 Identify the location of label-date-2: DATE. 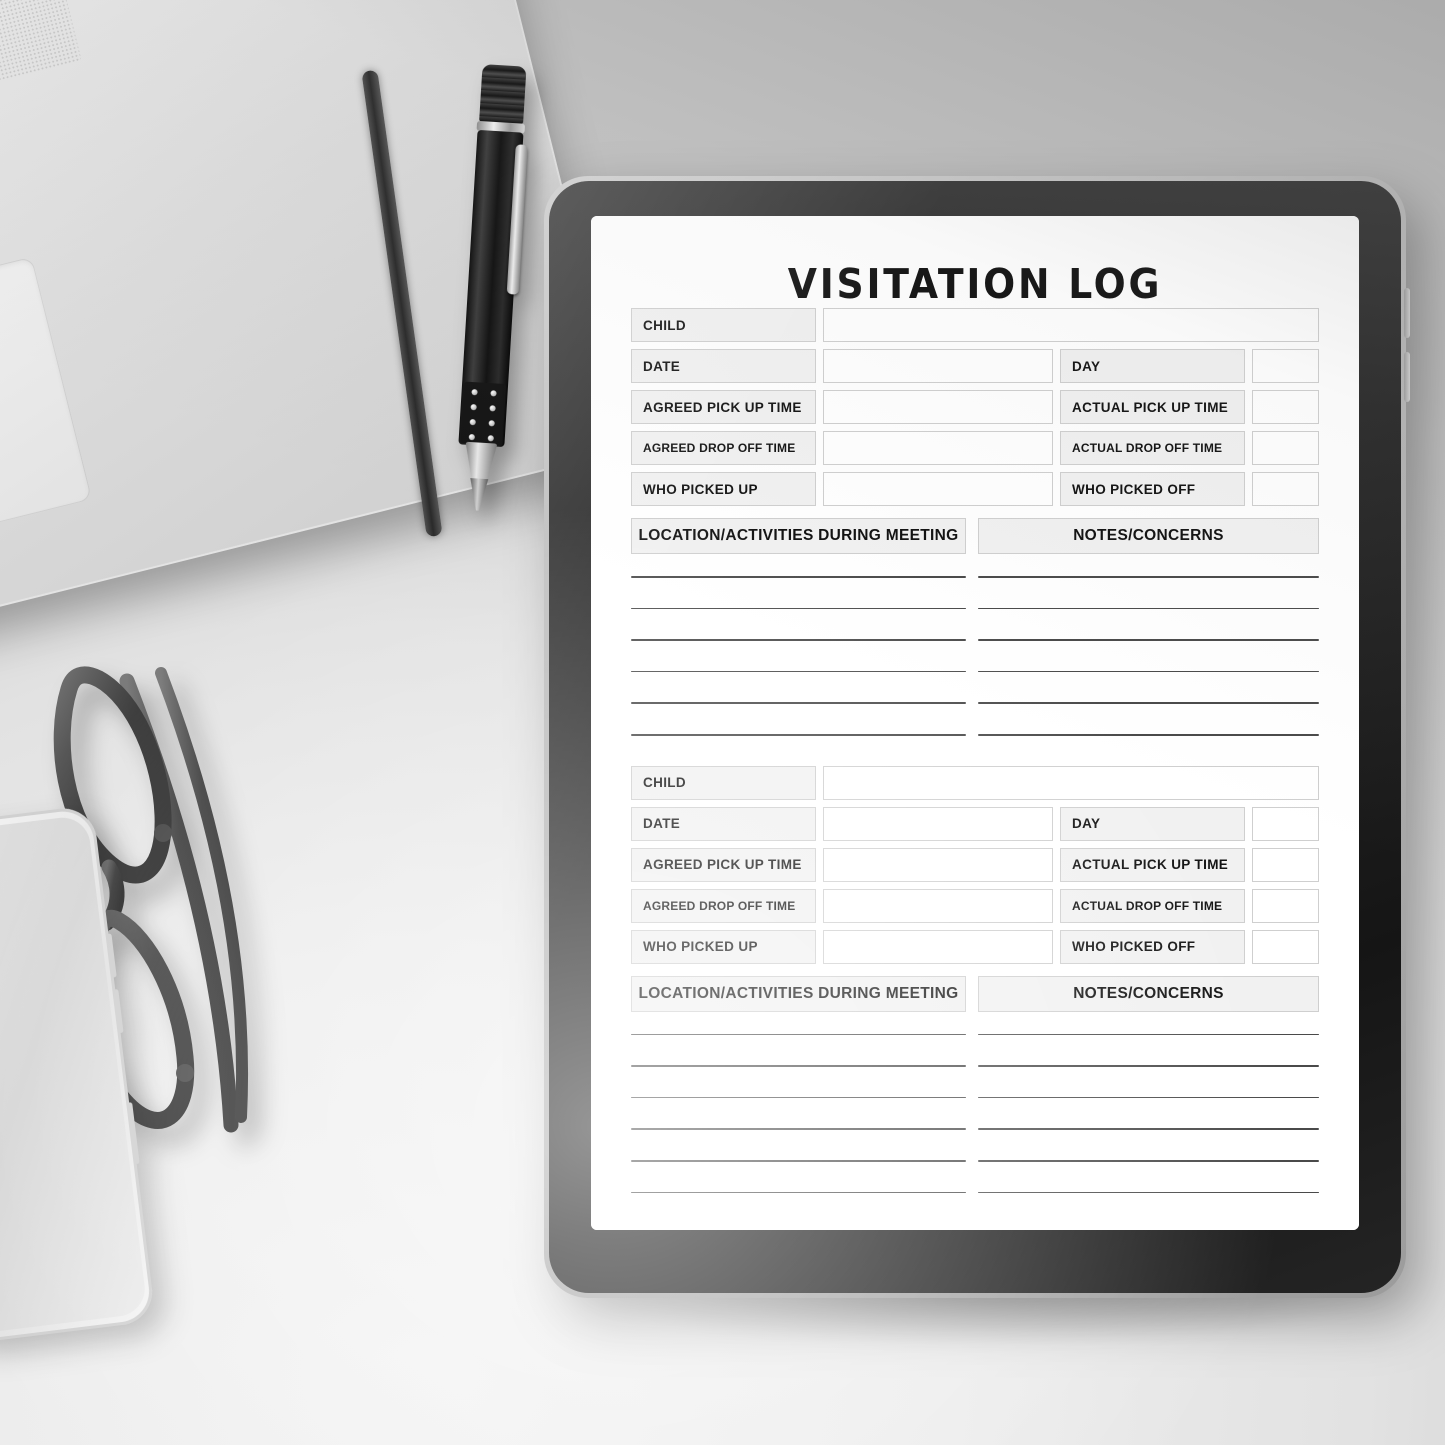
(723, 823).